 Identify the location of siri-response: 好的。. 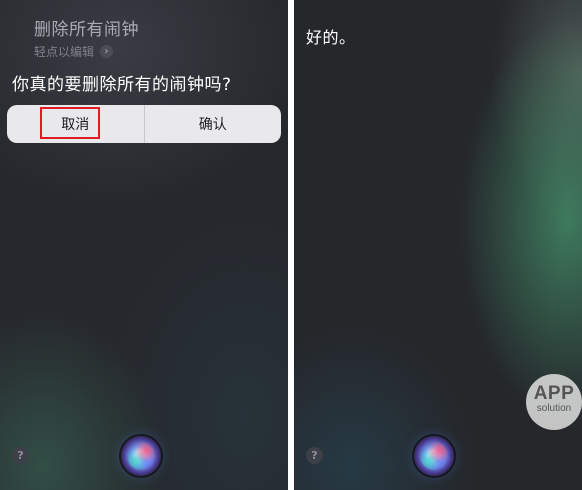
(331, 37).